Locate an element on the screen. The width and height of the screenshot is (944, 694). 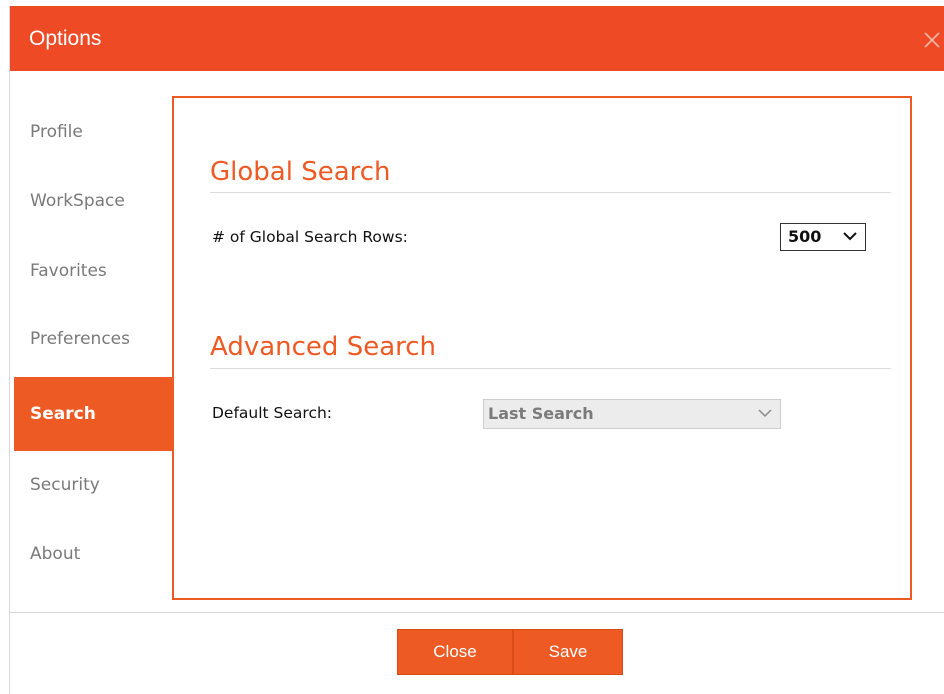
close-button-label: Close is located at coordinates (455, 651).